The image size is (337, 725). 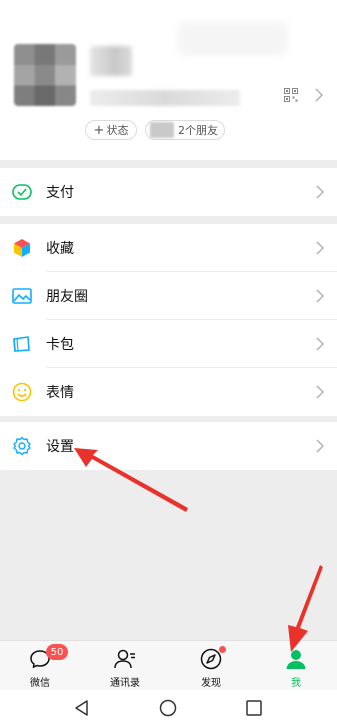 I want to click on tab-label: 通讯录, so click(x=125, y=683).